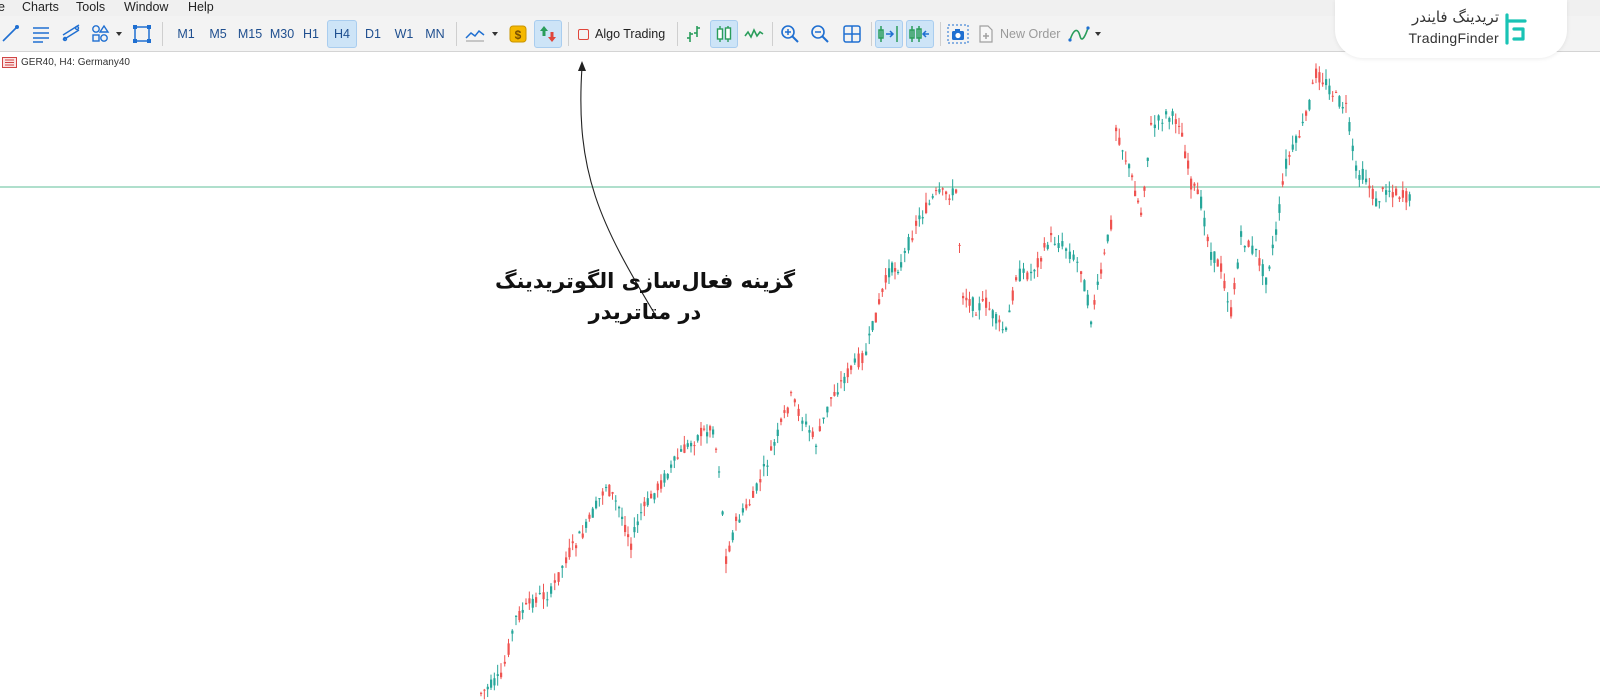  Describe the element at coordinates (582, 66) in the screenshot. I see `annotation-arrowhead` at that location.